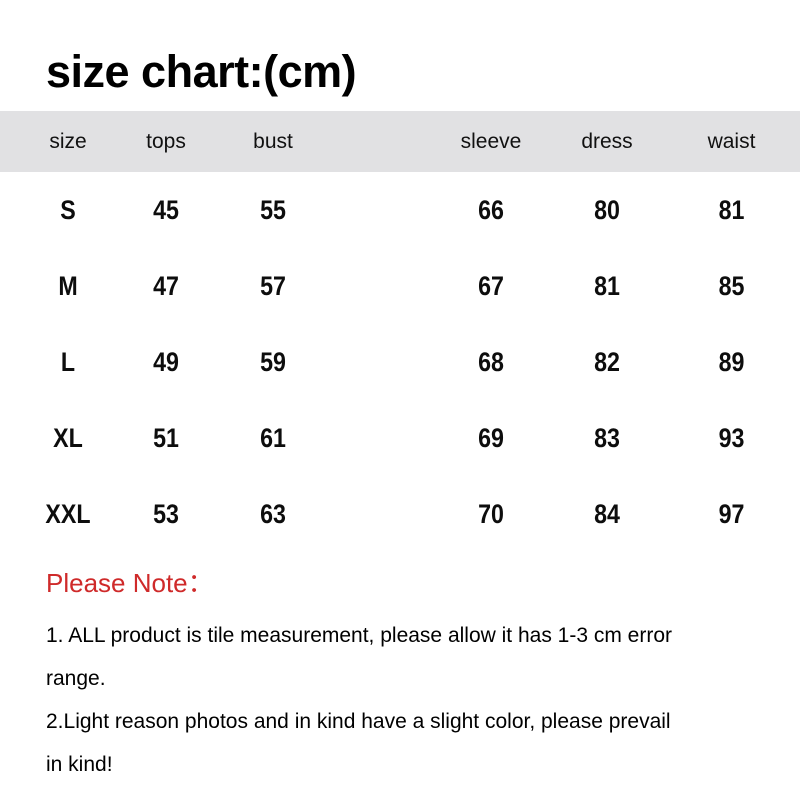  What do you see at coordinates (491, 209) in the screenshot?
I see `cell-sleeve: 66` at bounding box center [491, 209].